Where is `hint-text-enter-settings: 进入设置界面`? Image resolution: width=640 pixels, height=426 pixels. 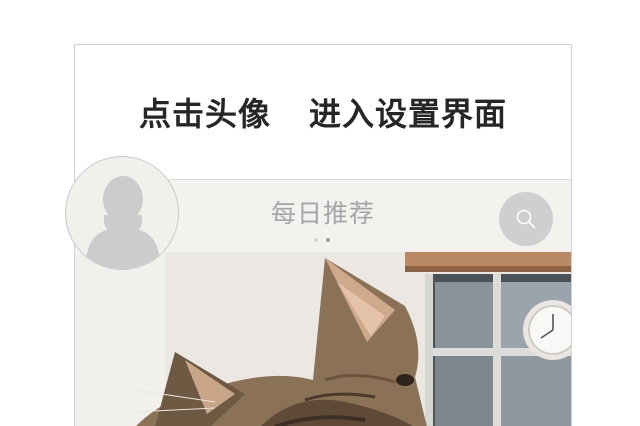
hint-text-enter-settings: 进入设置界面 is located at coordinates (408, 114).